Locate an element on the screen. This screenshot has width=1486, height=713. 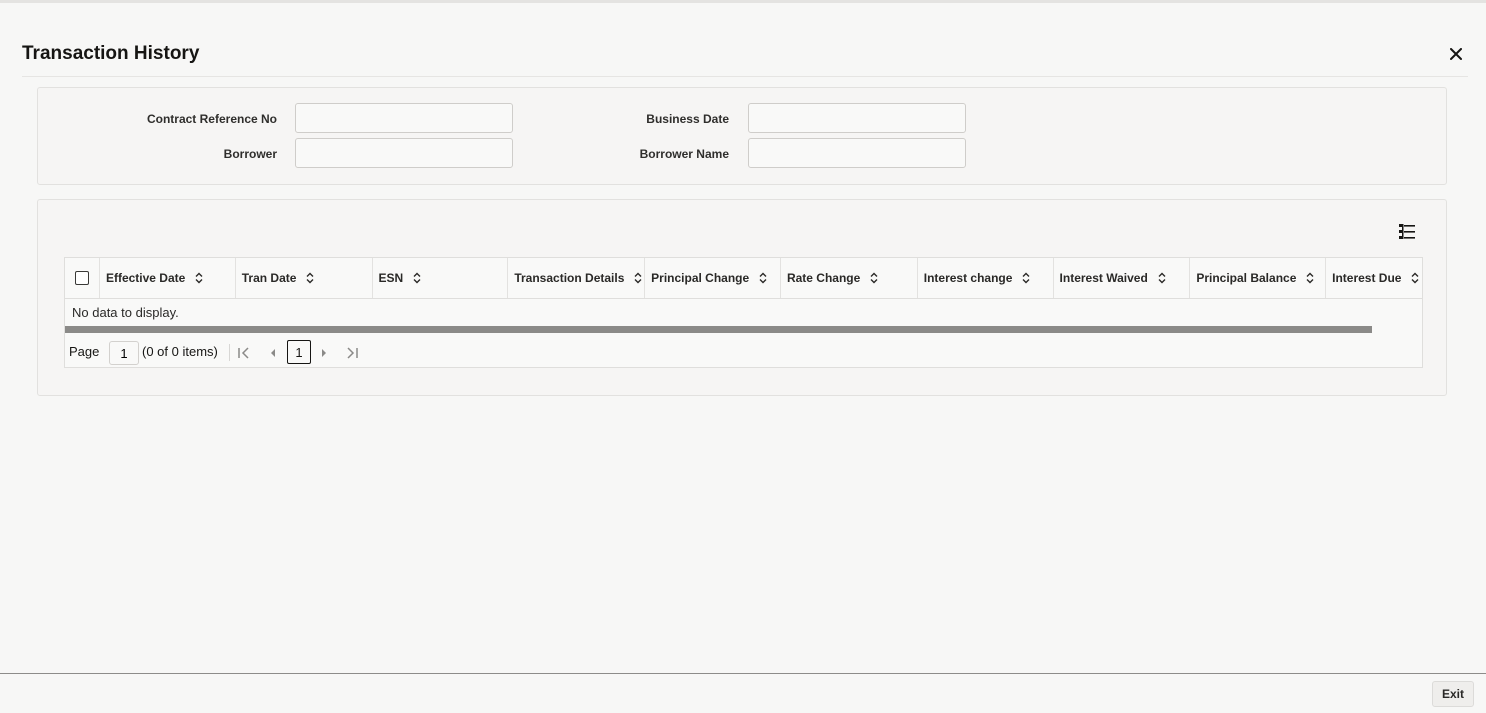
last-page-icon is located at coordinates (352, 353).